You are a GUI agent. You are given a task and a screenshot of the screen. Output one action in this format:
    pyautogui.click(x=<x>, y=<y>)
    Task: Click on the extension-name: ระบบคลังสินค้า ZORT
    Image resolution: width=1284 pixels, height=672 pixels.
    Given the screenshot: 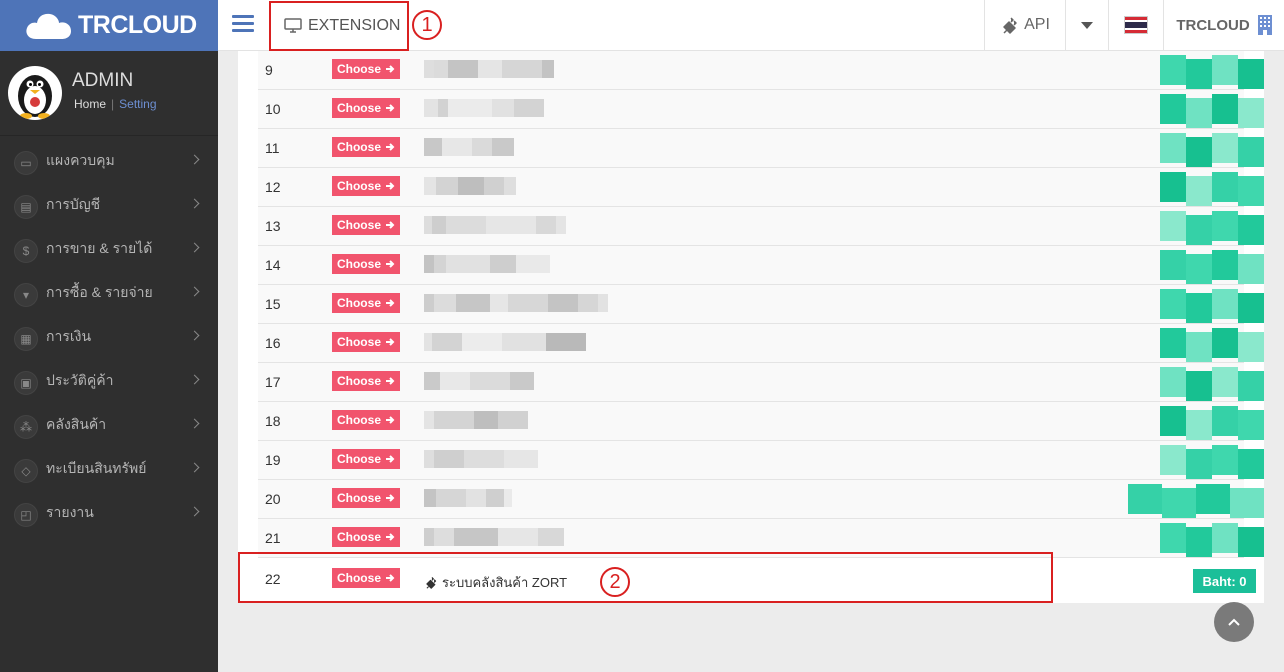 What is the action you would take?
    pyautogui.click(x=495, y=582)
    